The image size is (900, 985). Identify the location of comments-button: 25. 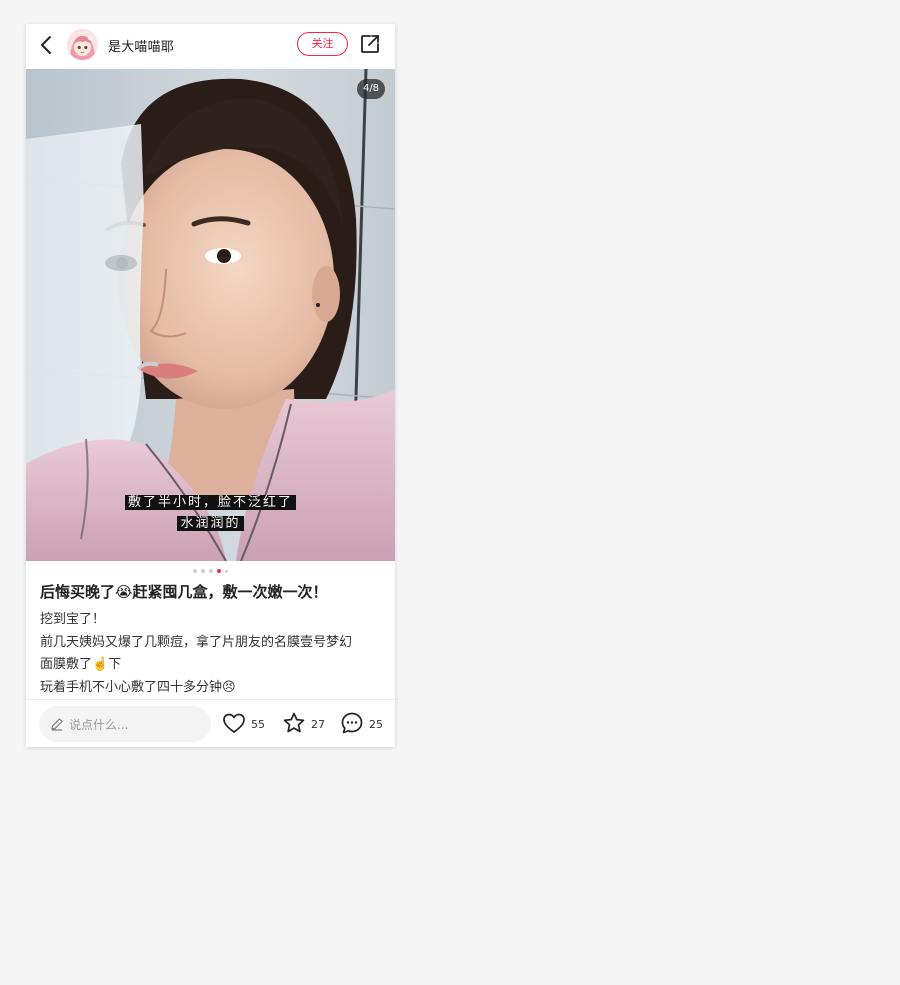
(362, 724).